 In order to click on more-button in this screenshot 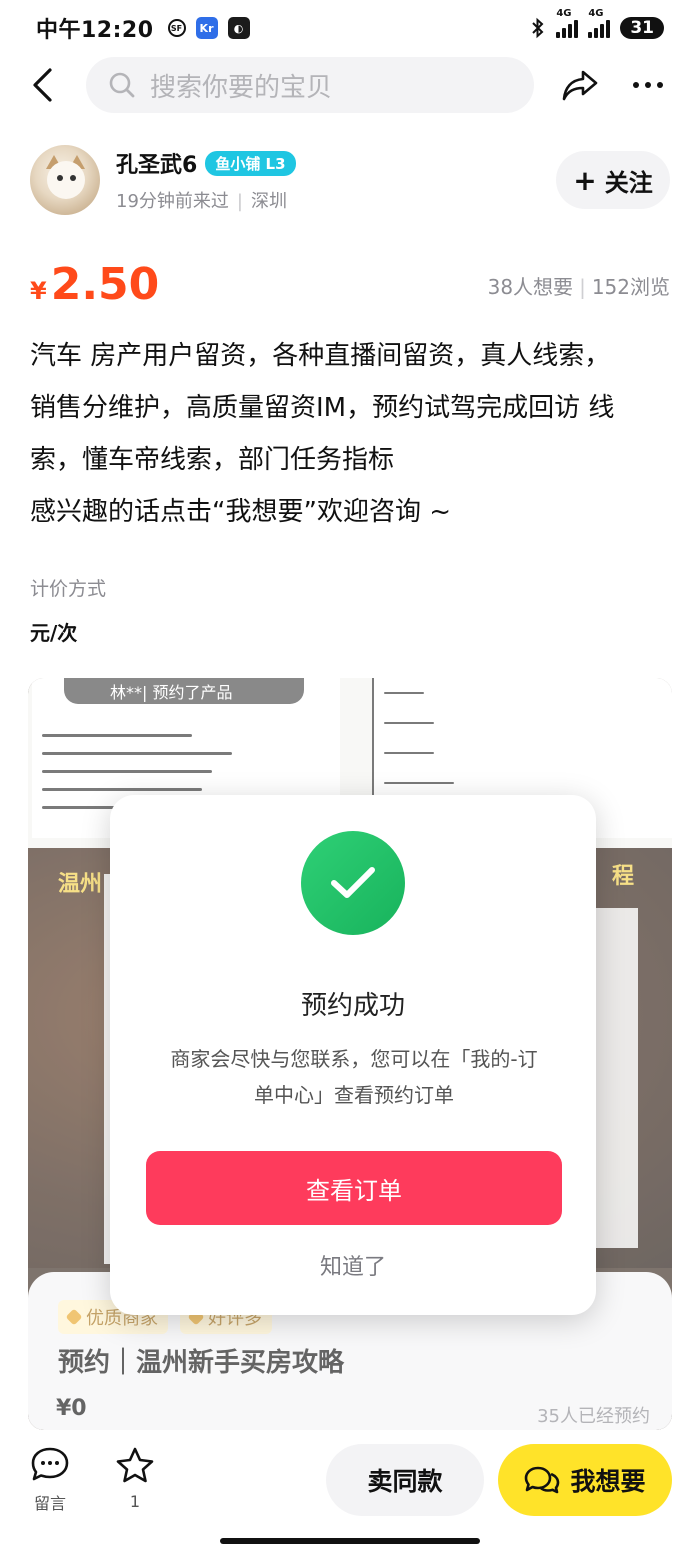, I will do `click(648, 85)`.